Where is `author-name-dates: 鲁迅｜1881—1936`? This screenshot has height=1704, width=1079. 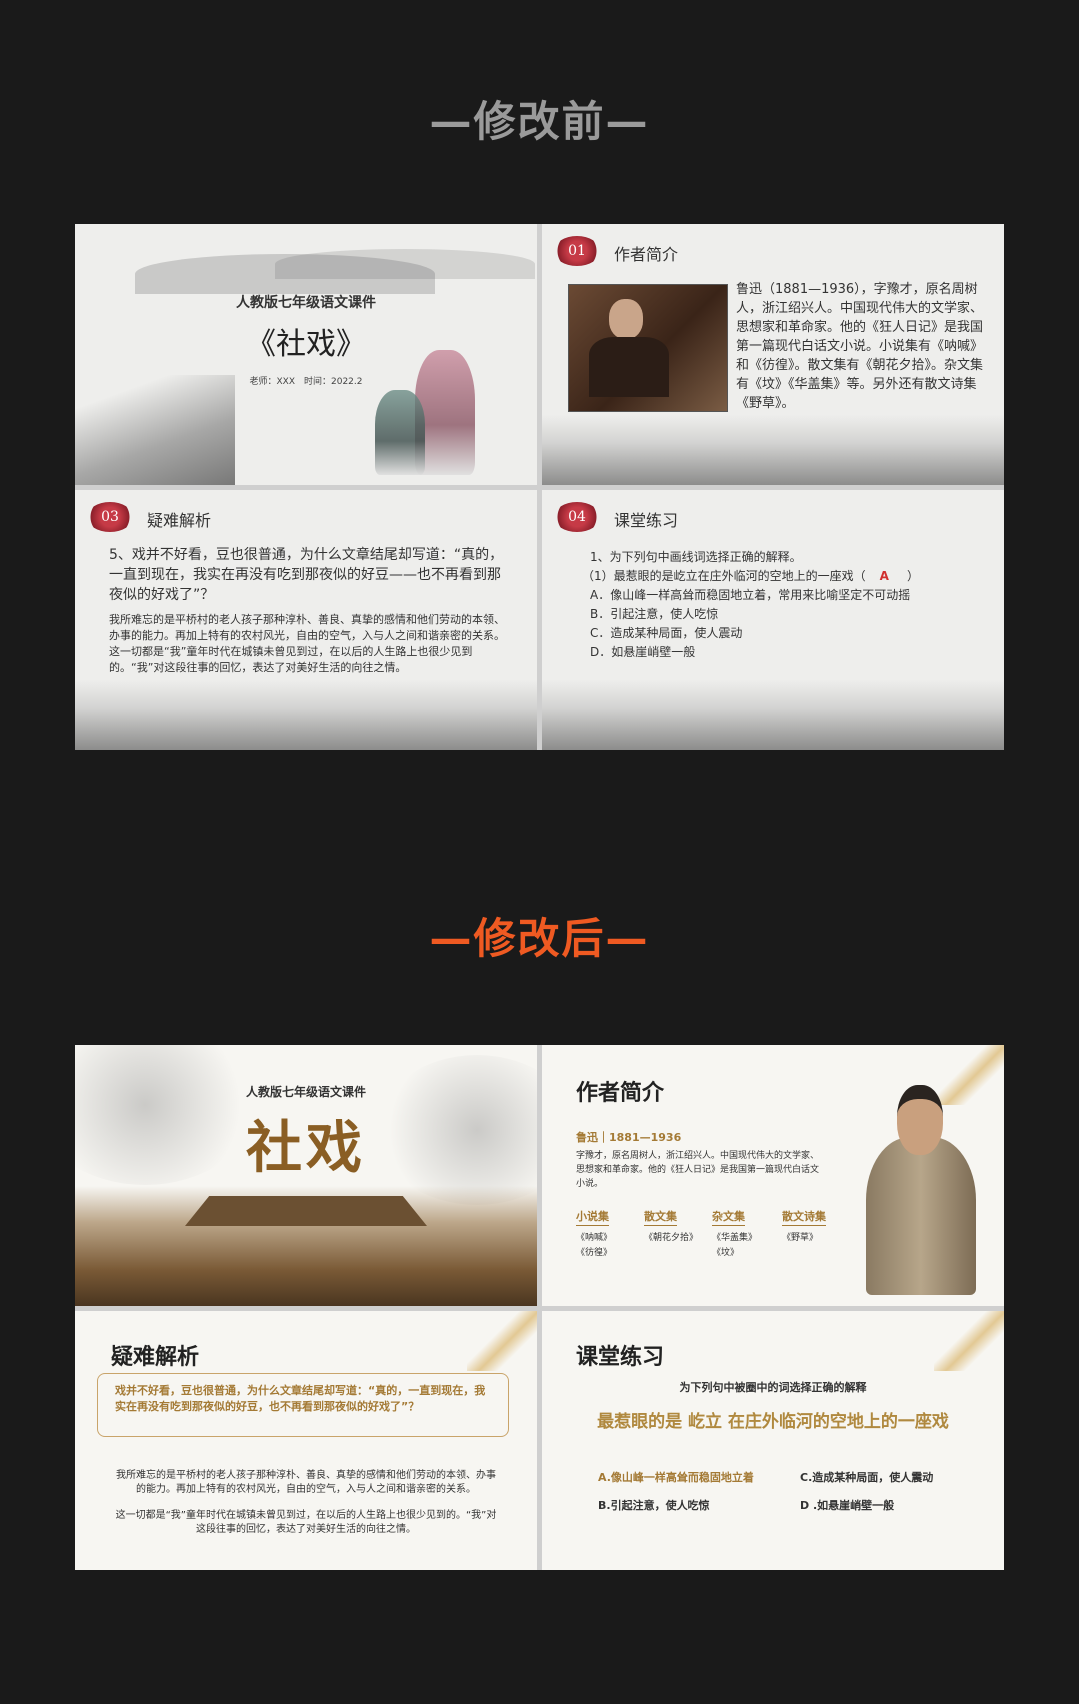 author-name-dates: 鲁迅｜1881—1936 is located at coordinates (629, 1137).